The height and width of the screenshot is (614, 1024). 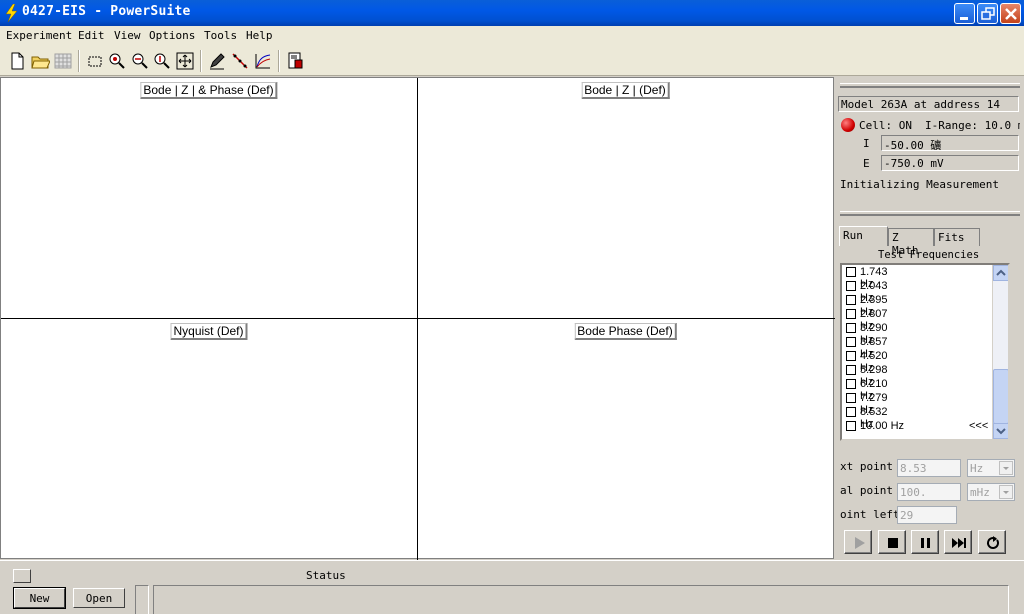 I want to click on report-button, so click(x=295, y=61).